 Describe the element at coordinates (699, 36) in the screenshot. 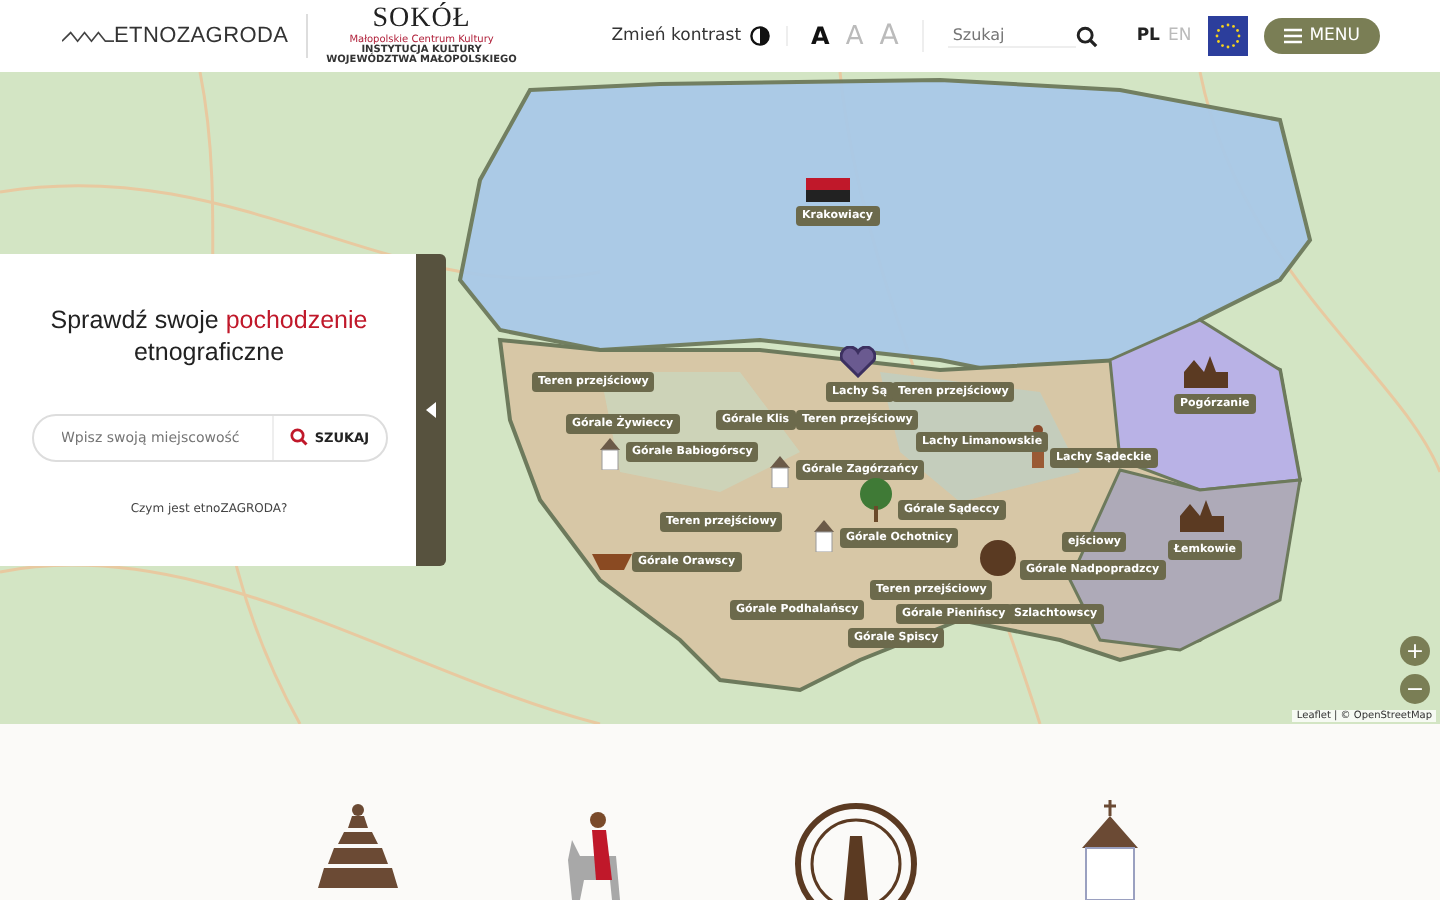

I see `contrast-toggle: Zmień kontrast` at that location.